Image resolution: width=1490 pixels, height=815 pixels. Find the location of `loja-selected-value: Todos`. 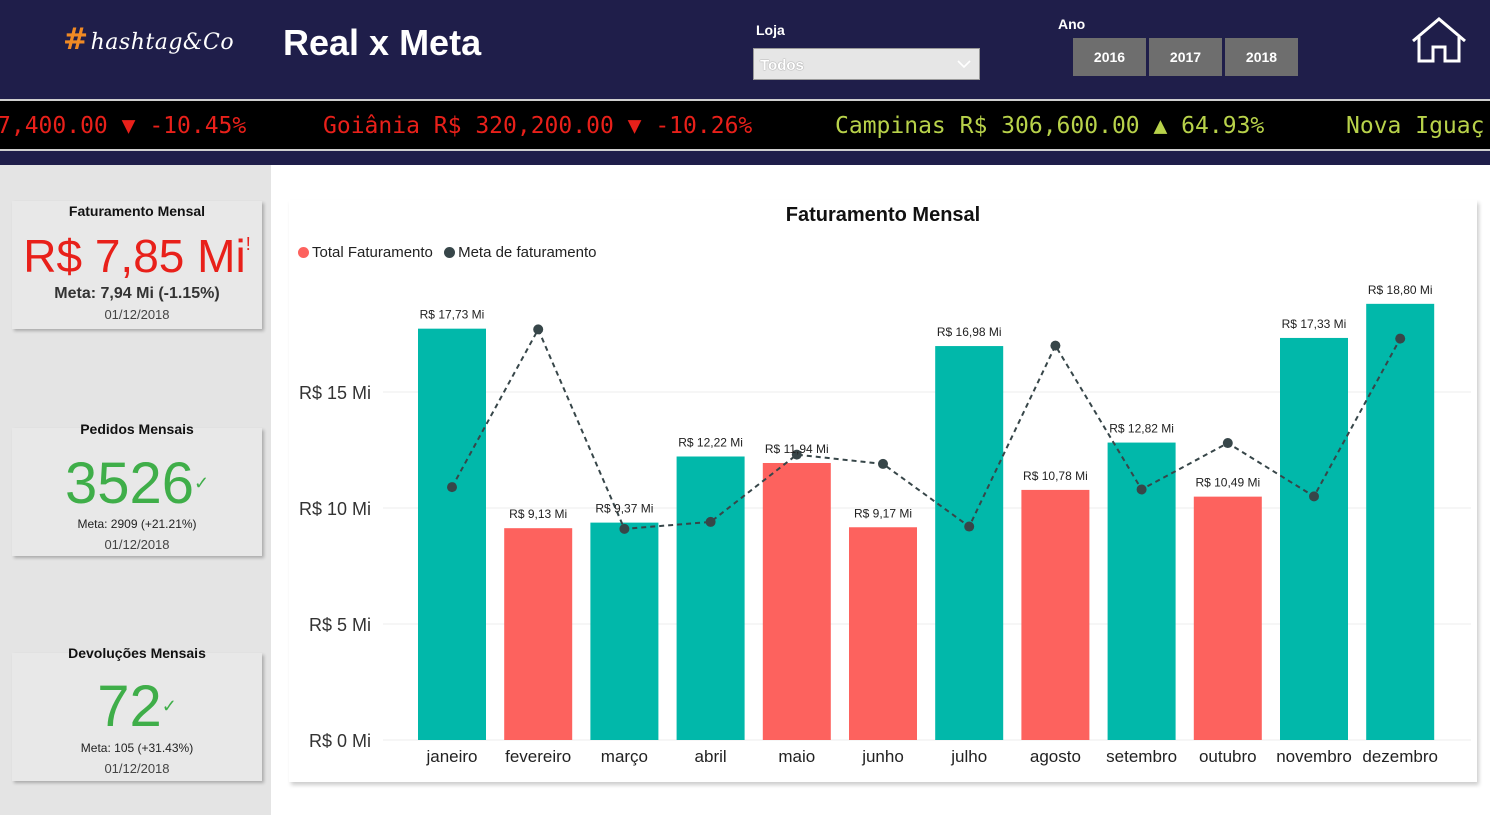

loja-selected-value: Todos is located at coordinates (782, 65).